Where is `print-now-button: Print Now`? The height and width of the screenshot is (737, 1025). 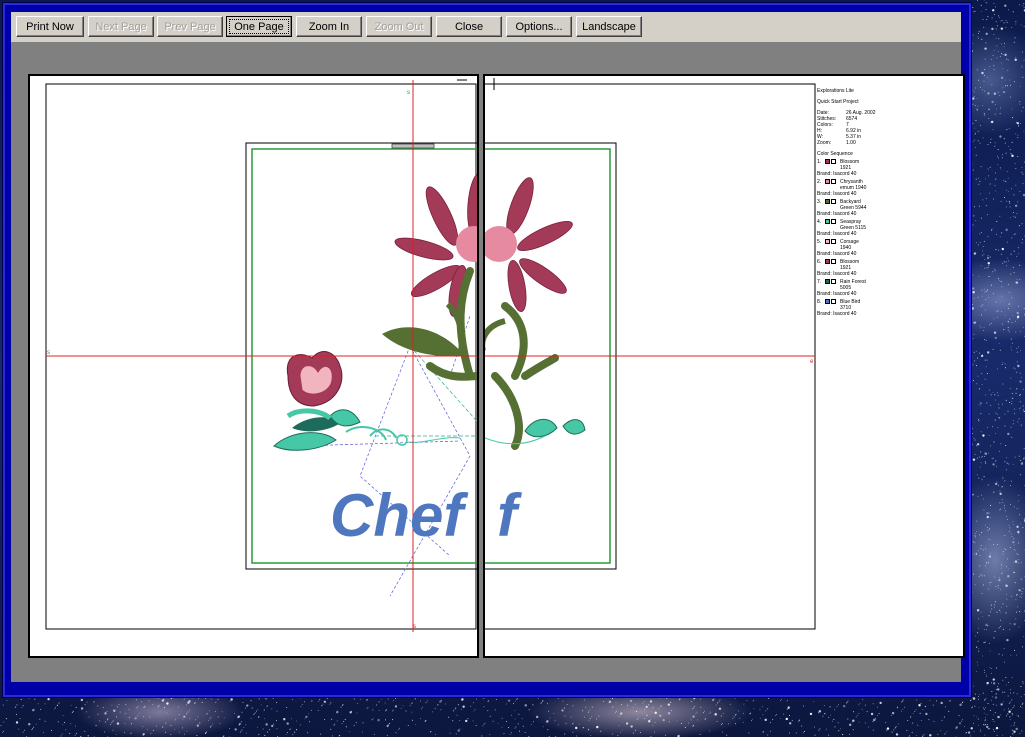
print-now-button: Print Now is located at coordinates (50, 26).